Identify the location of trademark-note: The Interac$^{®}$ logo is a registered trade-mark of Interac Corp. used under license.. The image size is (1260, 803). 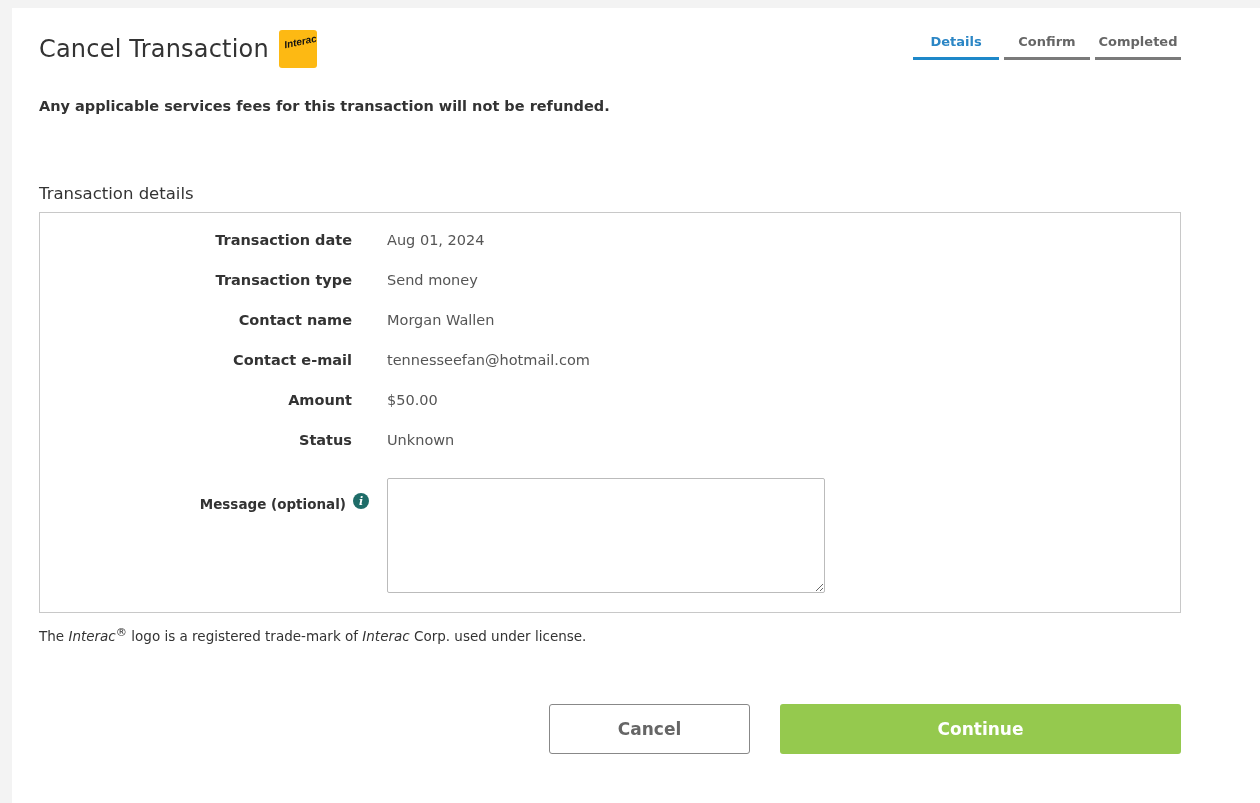
(313, 634).